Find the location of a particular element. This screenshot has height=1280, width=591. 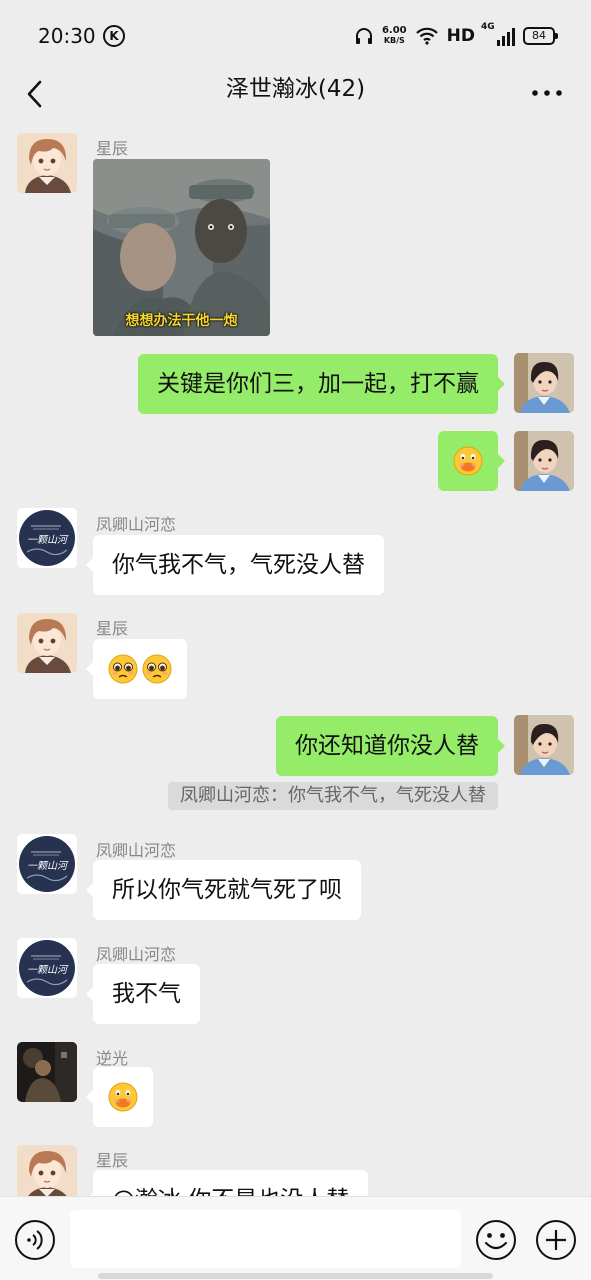

network-type: 4G is located at coordinates (488, 27).